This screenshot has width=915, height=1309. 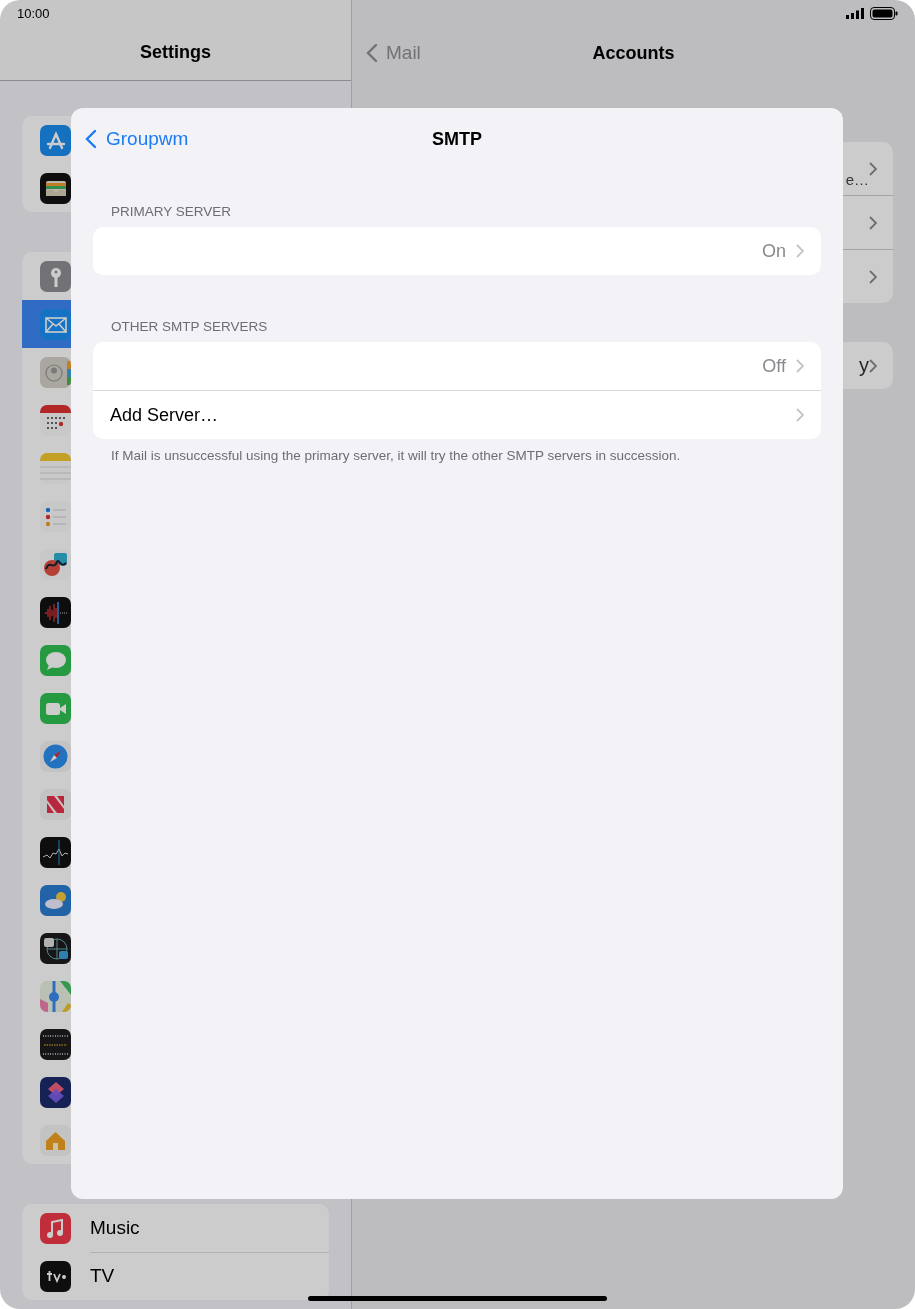 I want to click on sheet-title: SMTP, so click(x=457, y=139).